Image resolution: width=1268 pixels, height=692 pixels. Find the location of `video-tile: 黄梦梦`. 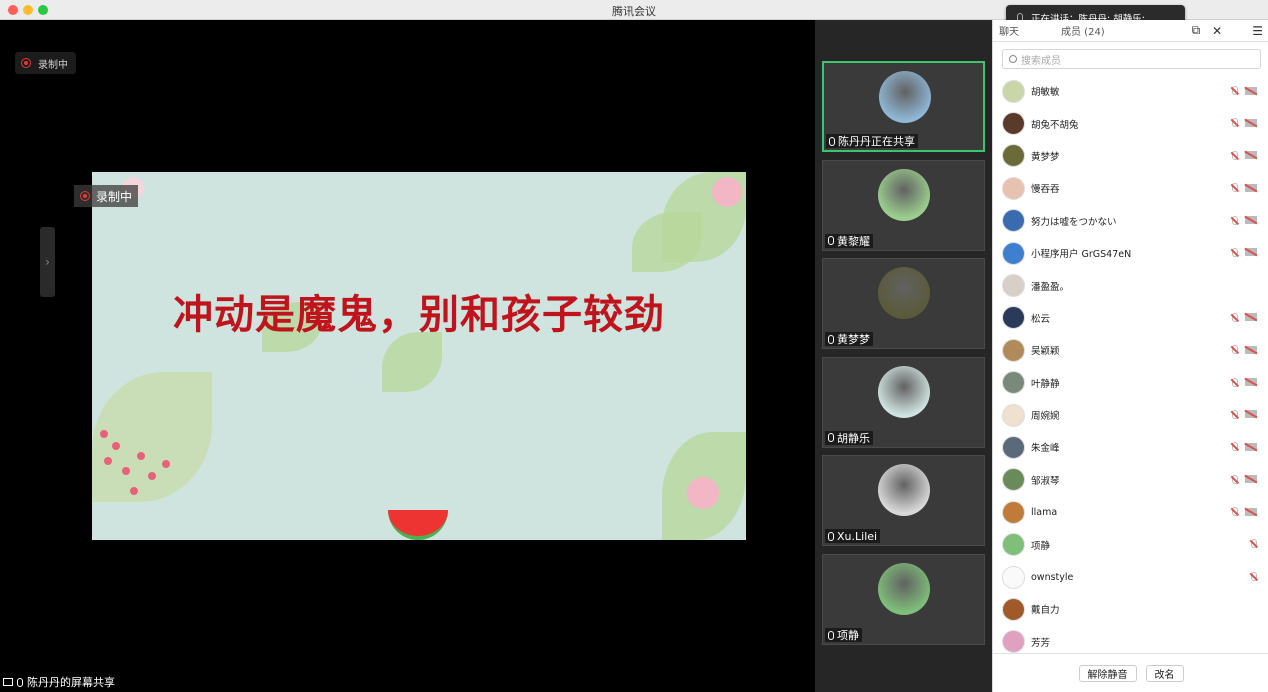

video-tile: 黄梦梦 is located at coordinates (903, 304).